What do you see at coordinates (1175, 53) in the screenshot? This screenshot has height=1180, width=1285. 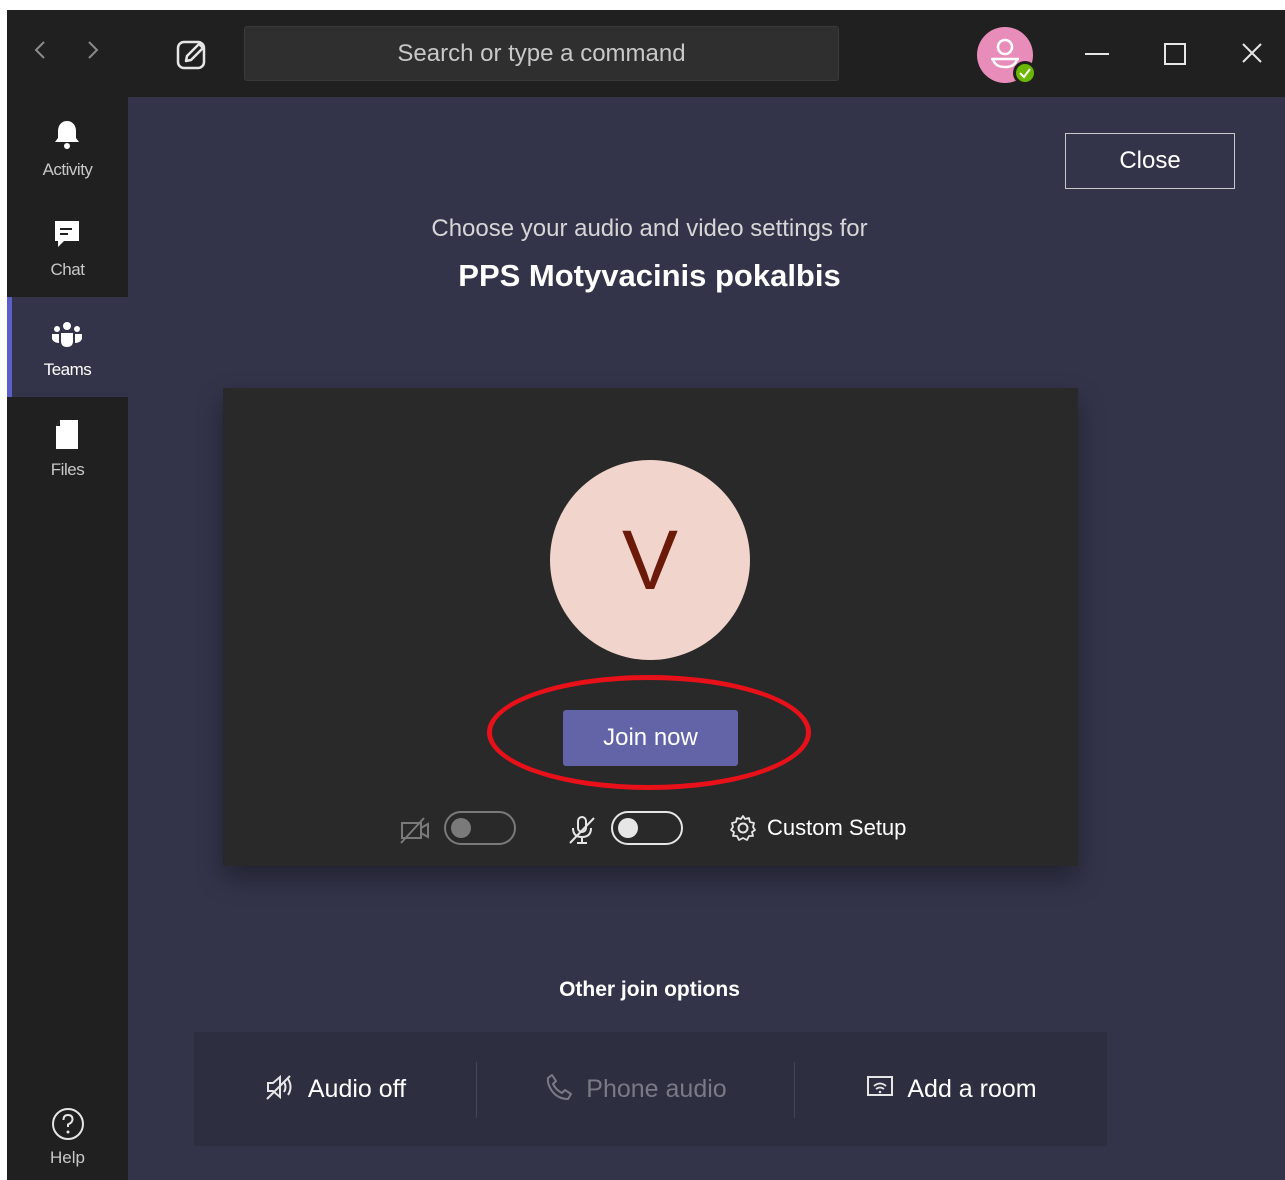 I see `maximize-button` at bounding box center [1175, 53].